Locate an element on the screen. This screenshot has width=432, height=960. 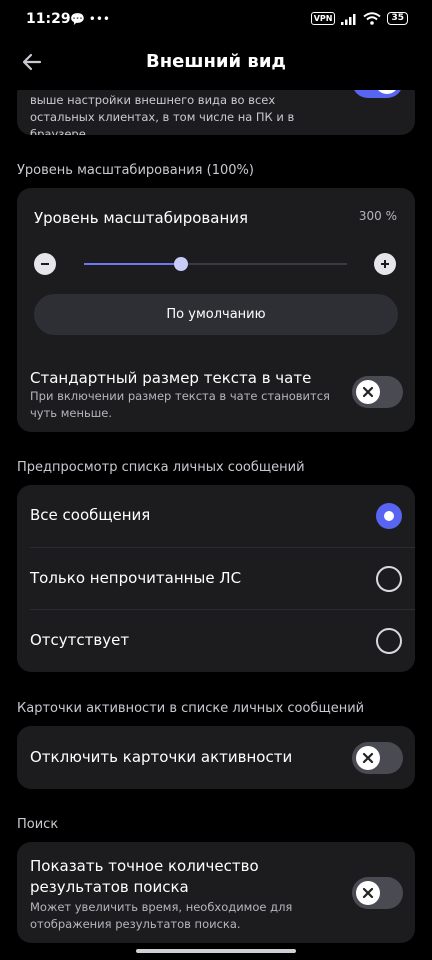
zoom-max-value: 300 % is located at coordinates (377, 216).